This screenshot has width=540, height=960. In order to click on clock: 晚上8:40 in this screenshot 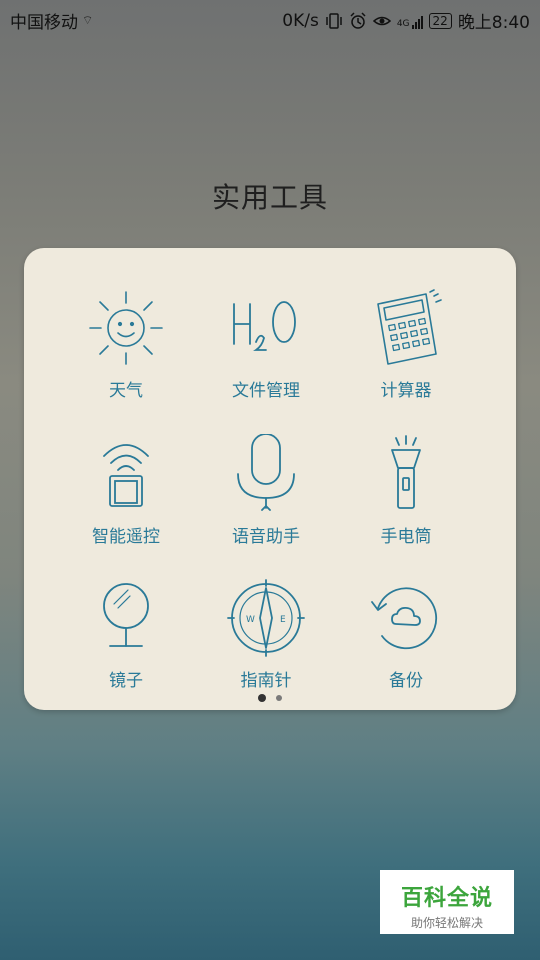, I will do `click(493, 23)`.